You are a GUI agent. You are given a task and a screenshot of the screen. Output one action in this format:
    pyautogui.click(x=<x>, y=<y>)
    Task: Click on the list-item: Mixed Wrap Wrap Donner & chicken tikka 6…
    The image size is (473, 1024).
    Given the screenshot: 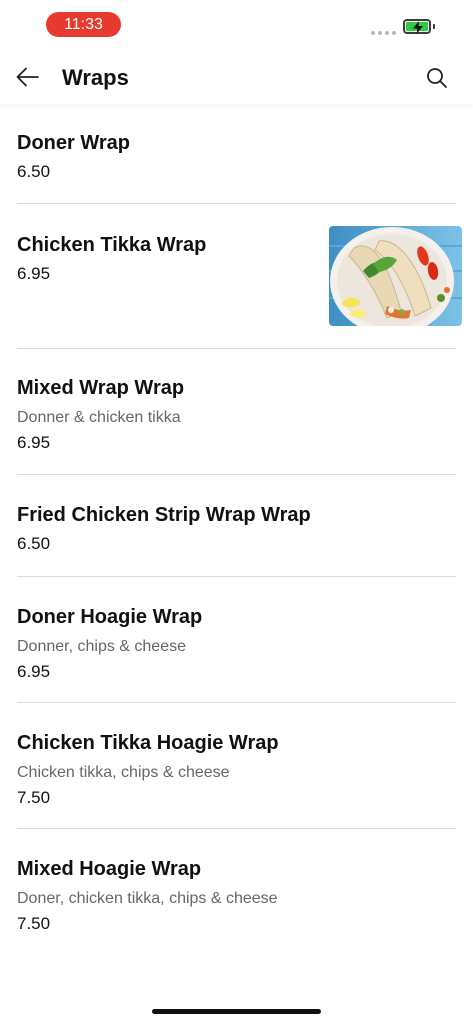 What is the action you would take?
    pyautogui.click(x=236, y=412)
    